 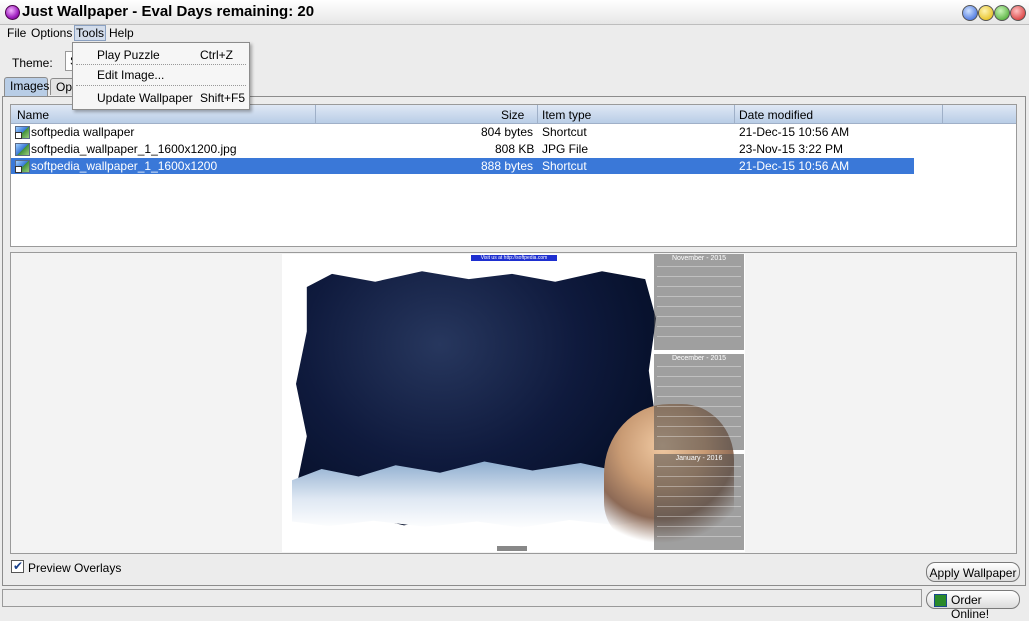 What do you see at coordinates (986, 13) in the screenshot?
I see `minimize-window-button` at bounding box center [986, 13].